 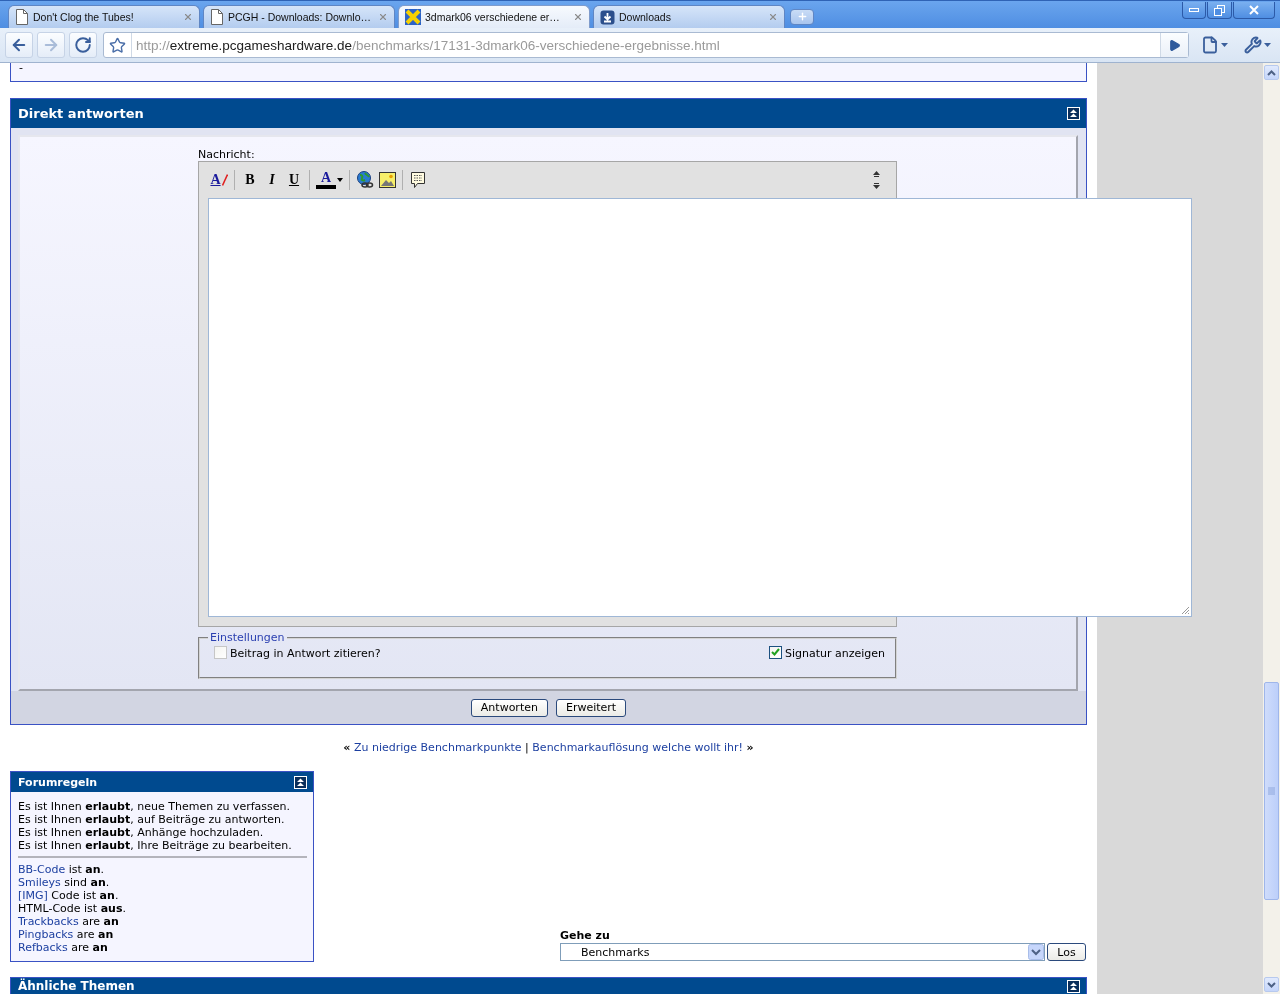 I want to click on setting-text: HTML-Code ist aus., so click(x=72, y=908).